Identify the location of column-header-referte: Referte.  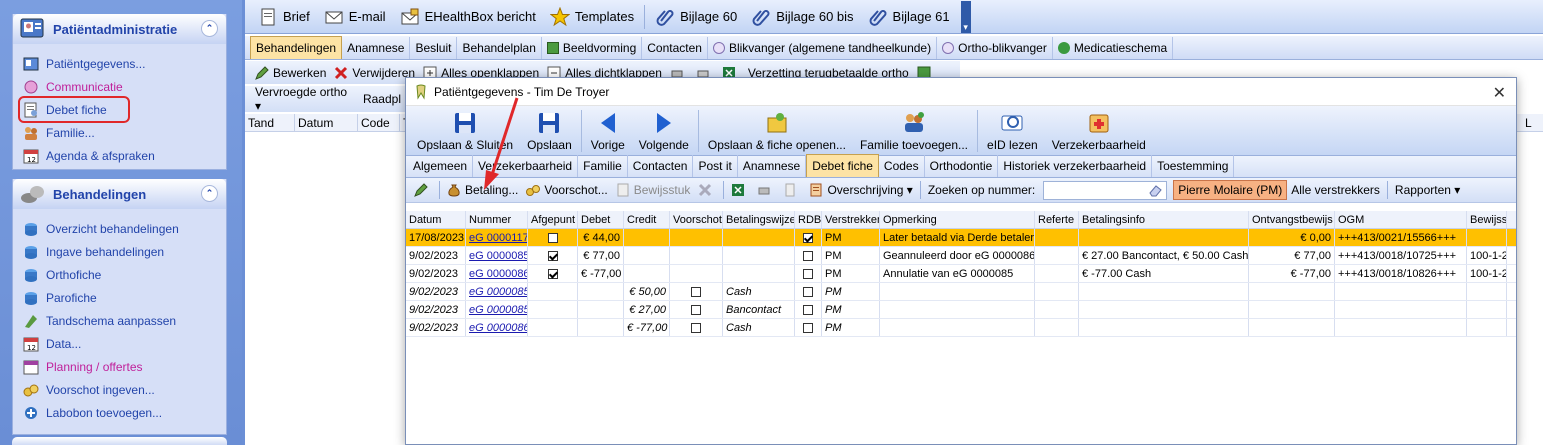
(1057, 219).